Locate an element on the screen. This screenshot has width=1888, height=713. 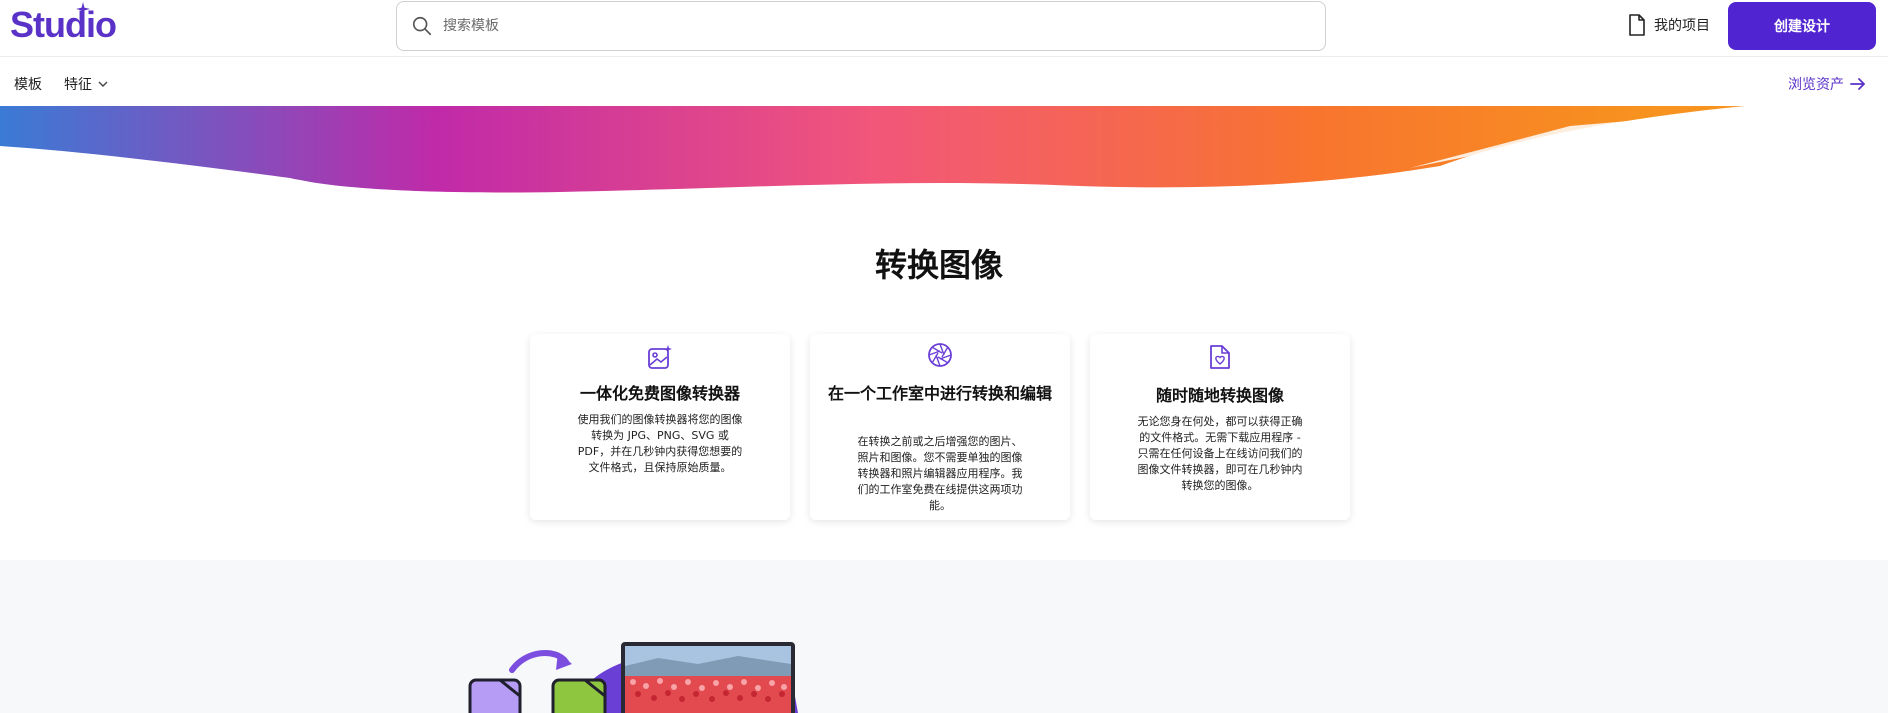
browse-assets-link: 浏览资产 is located at coordinates (1827, 84).